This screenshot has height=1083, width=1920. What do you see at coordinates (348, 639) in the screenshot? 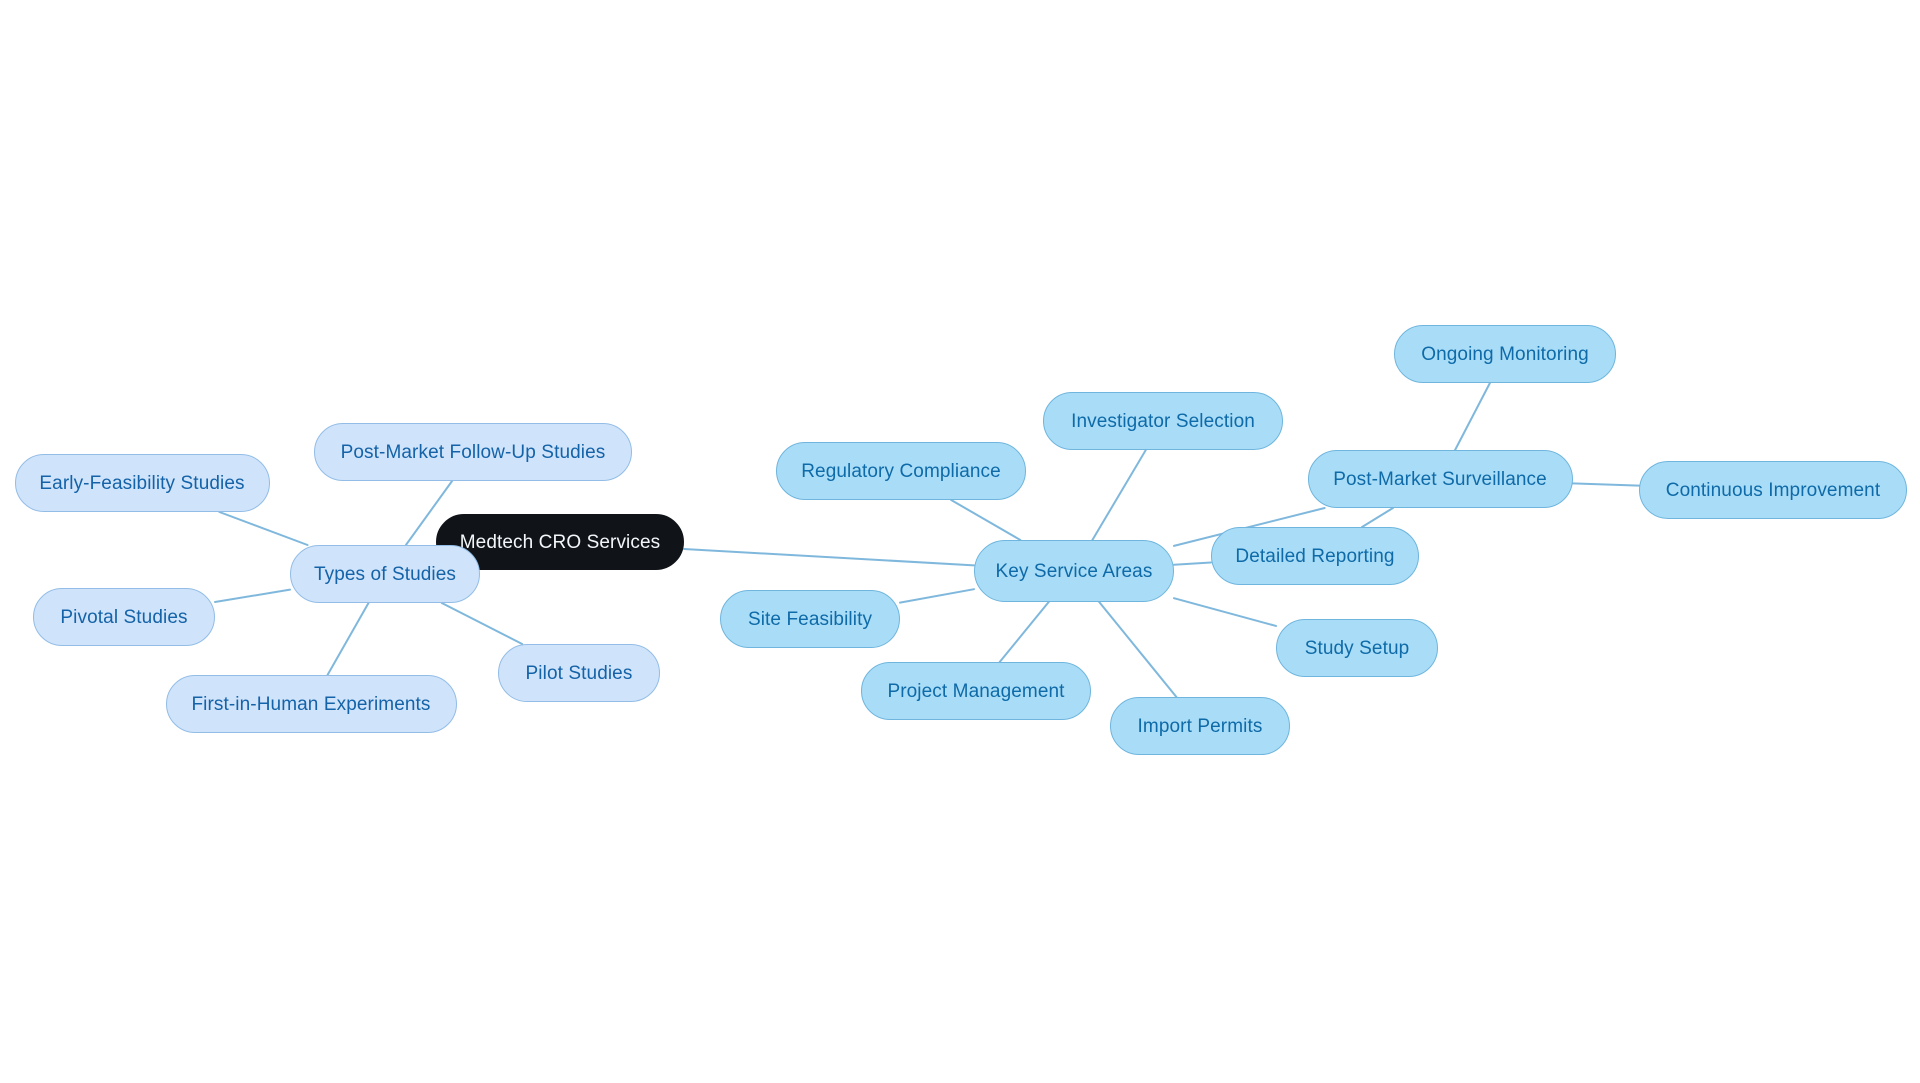
I see `mindmap-edge-types-of-studies-to-first-in-human-experiments` at bounding box center [348, 639].